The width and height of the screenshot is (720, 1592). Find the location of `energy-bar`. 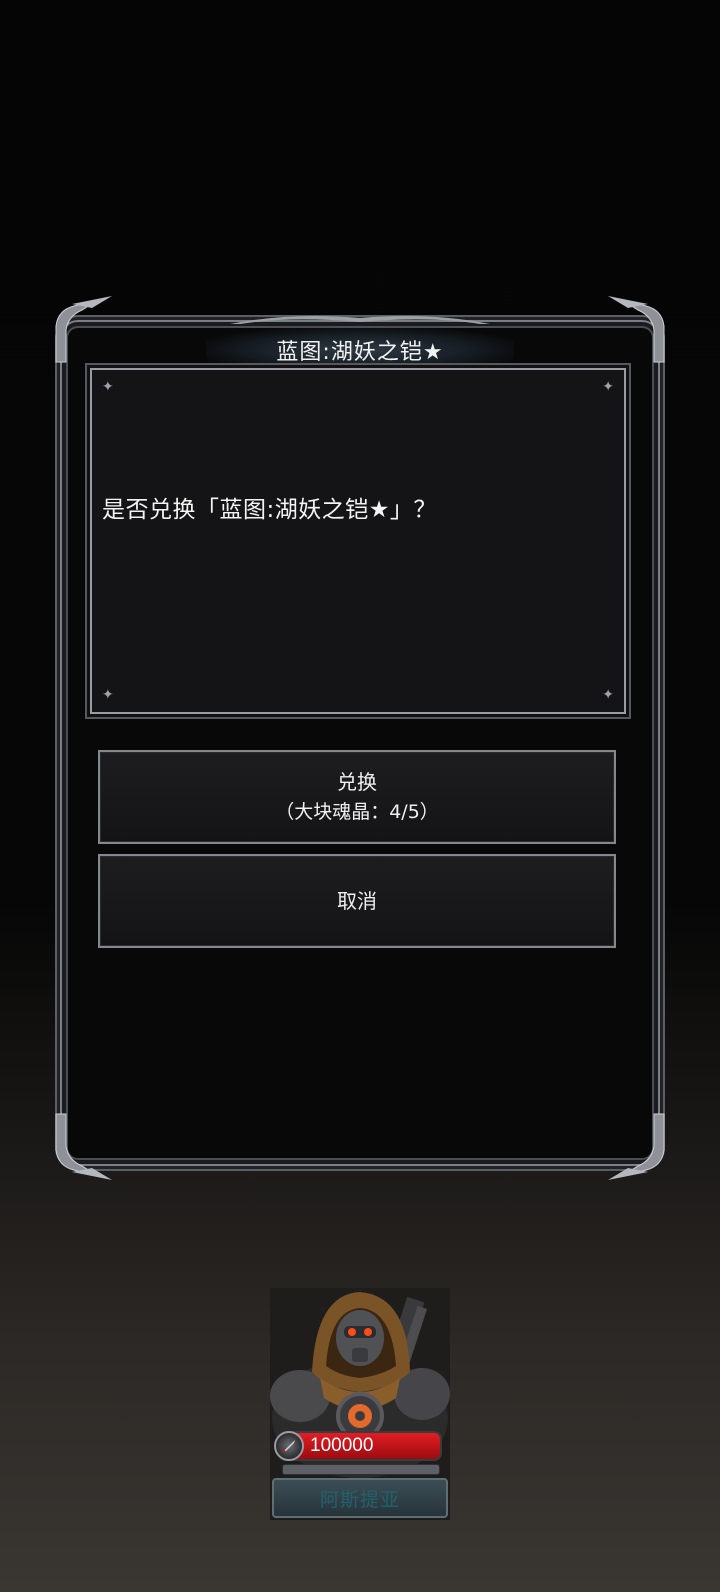

energy-bar is located at coordinates (361, 1469).